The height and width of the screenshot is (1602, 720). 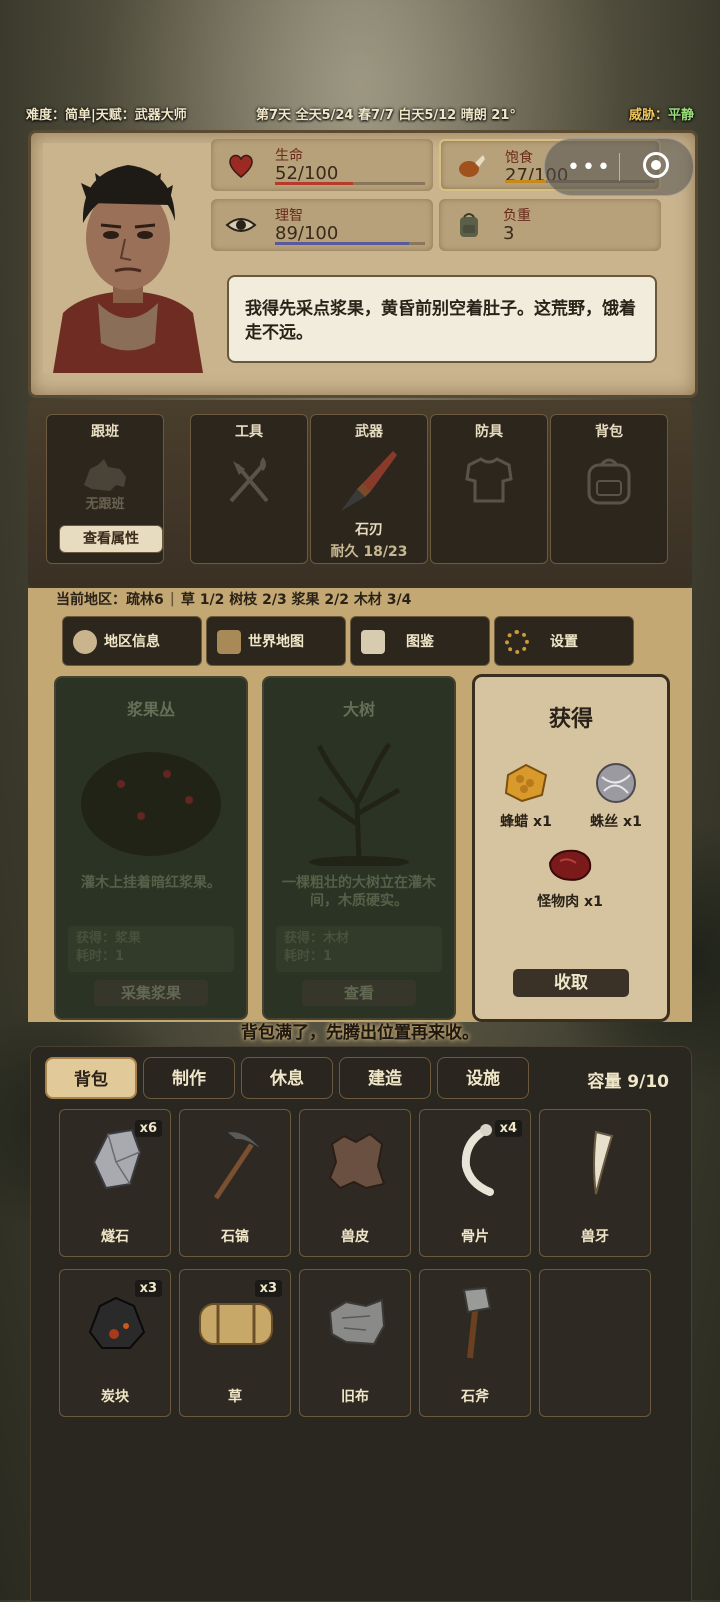 I want to click on weight-label: 负重, so click(x=517, y=216).